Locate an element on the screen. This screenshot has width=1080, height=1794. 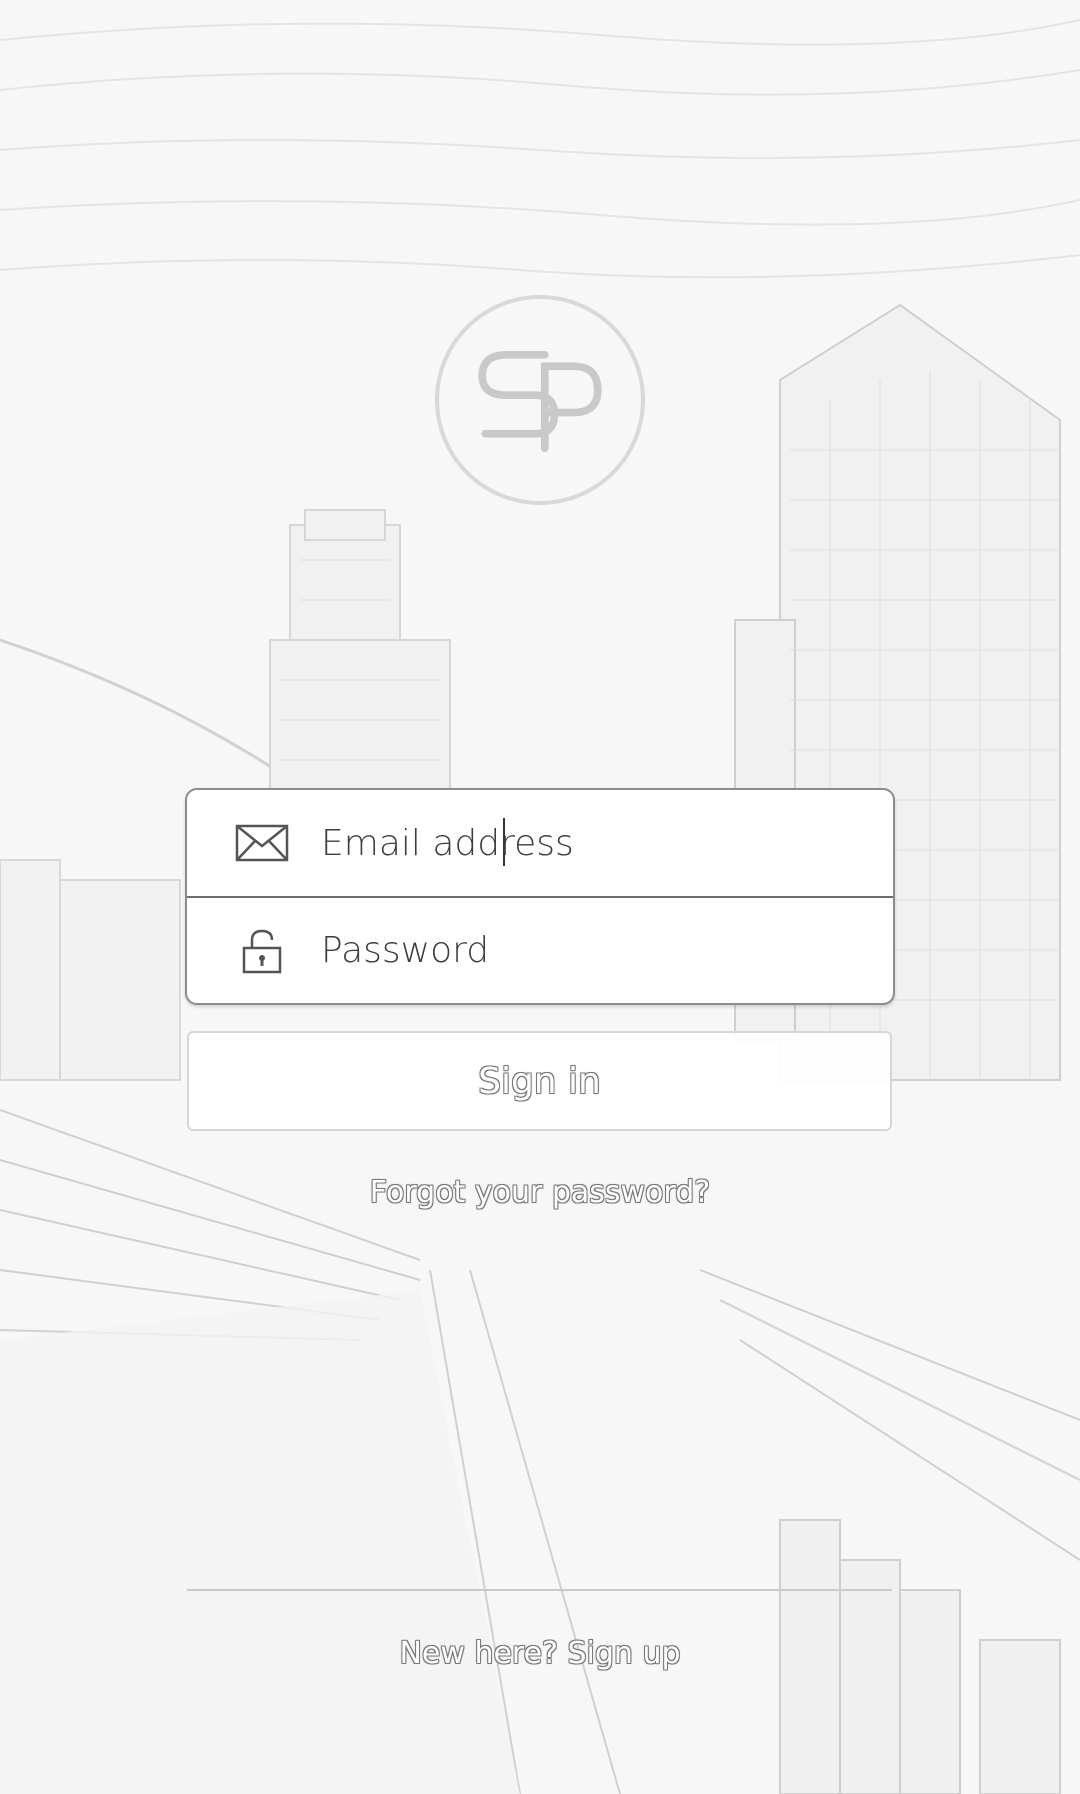
app-logo is located at coordinates (540, 400).